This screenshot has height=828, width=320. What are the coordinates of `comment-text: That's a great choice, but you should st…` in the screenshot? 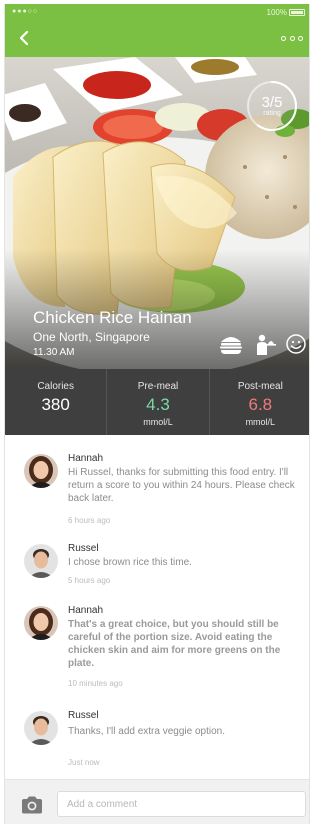 It's located at (174, 644).